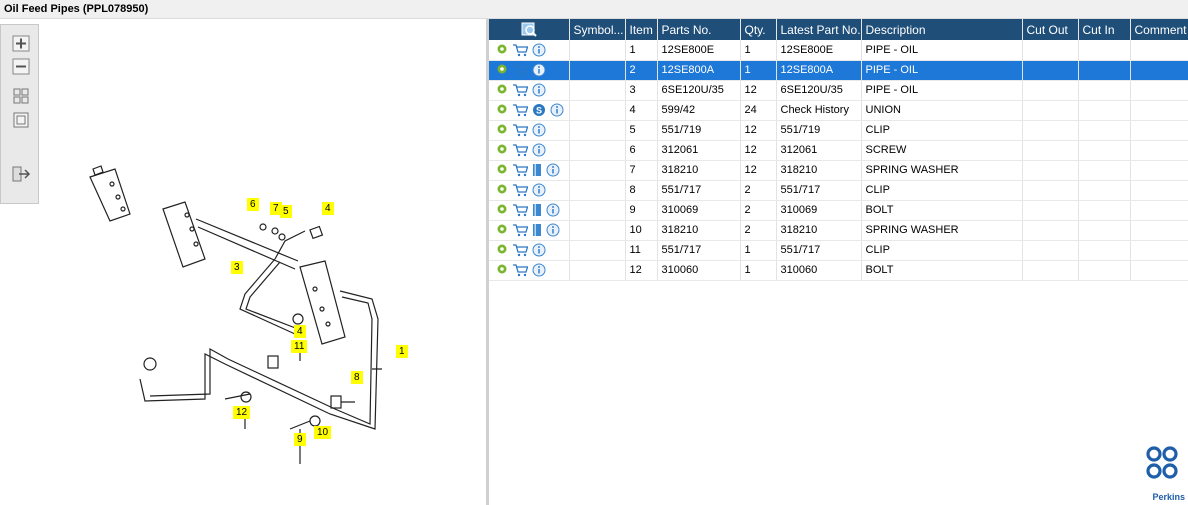 The width and height of the screenshot is (1188, 505). Describe the element at coordinates (1159, 29) in the screenshot. I see `column-header-comment: Comment` at that location.